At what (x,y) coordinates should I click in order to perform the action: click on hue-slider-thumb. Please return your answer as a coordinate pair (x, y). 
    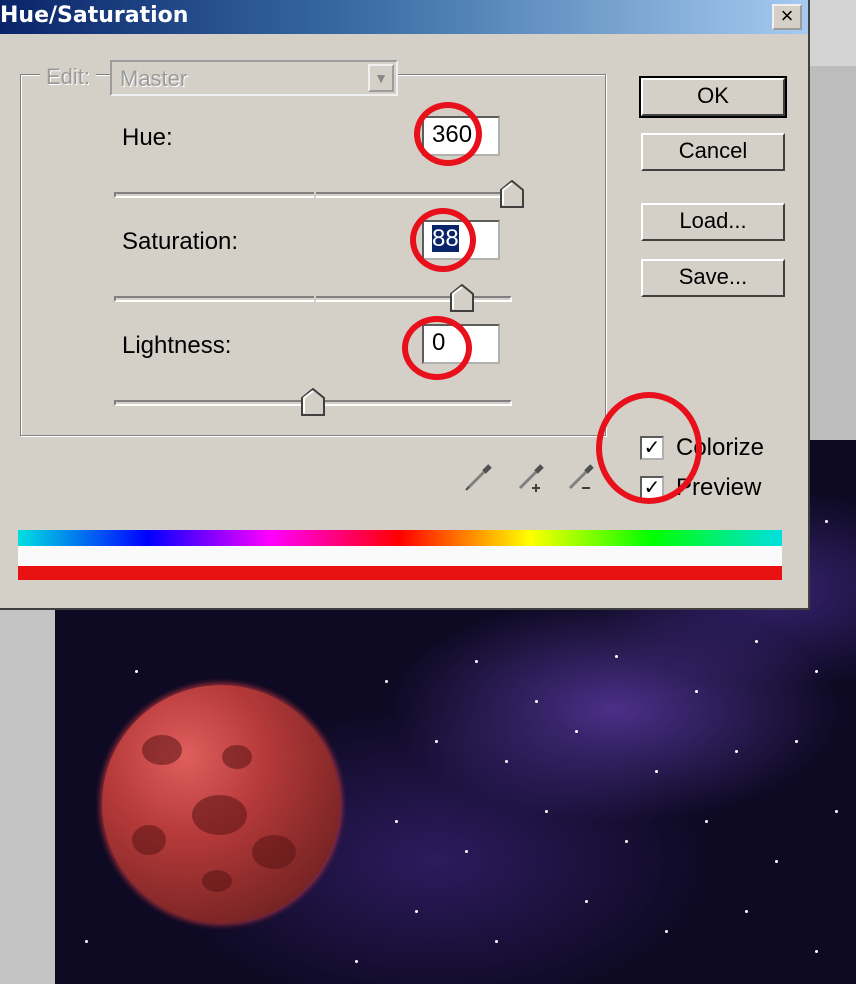
    Looking at the image, I should click on (512, 194).